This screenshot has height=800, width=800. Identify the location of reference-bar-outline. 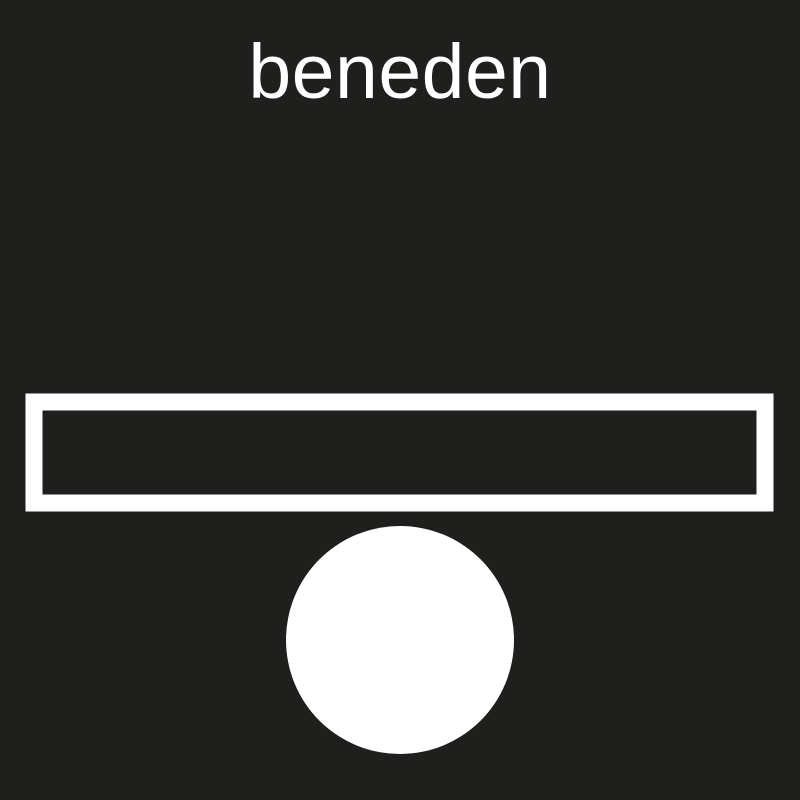
(399, 452).